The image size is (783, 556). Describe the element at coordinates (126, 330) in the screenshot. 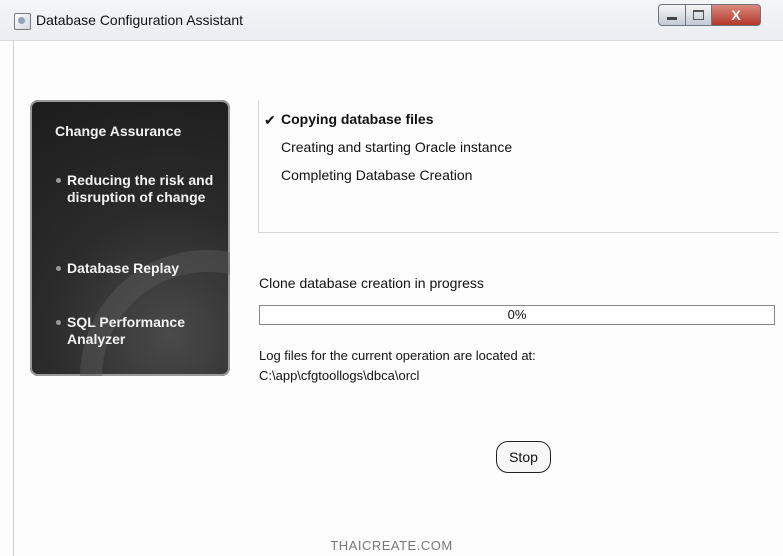

I see `side-item-sql-performance-analyzer: SQL Performance Analyzer` at that location.